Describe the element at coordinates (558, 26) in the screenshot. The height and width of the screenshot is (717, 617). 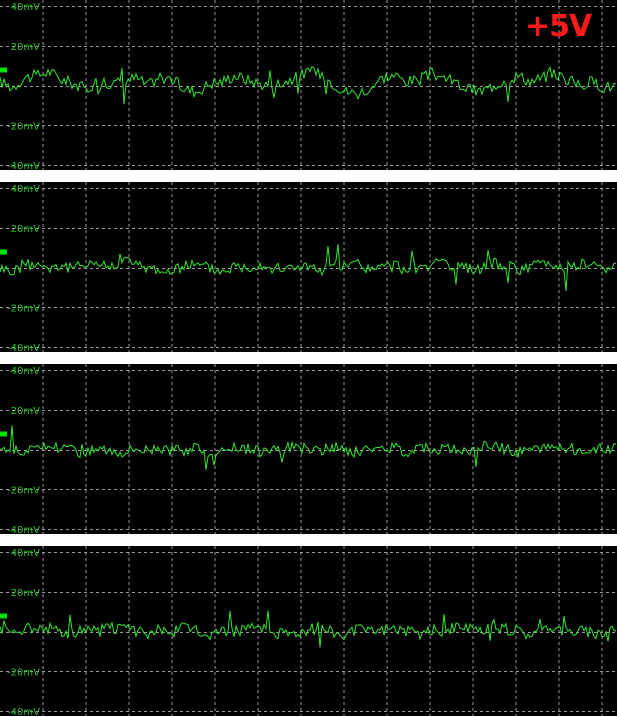
I see `chart-title: +5V` at that location.